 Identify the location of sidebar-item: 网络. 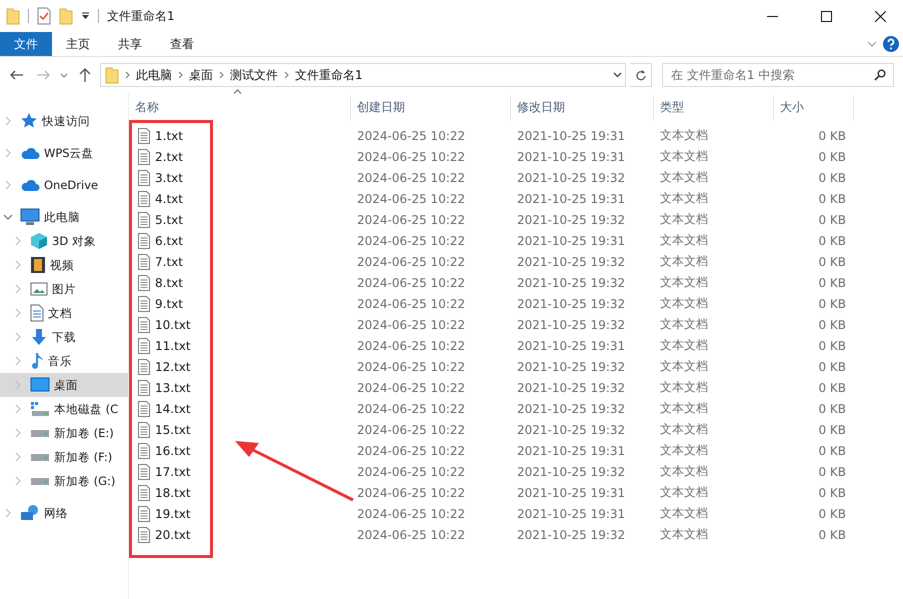
(64, 513).